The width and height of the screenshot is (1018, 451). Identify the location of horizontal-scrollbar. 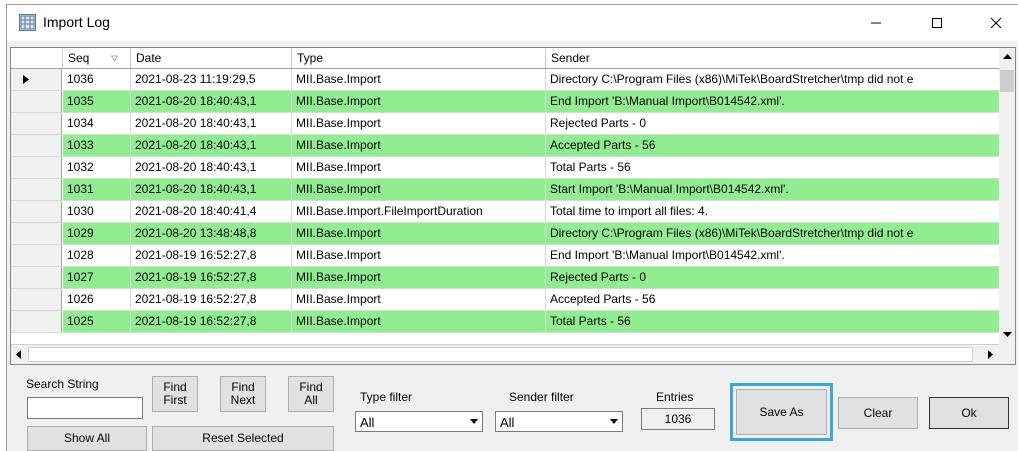
(506, 354).